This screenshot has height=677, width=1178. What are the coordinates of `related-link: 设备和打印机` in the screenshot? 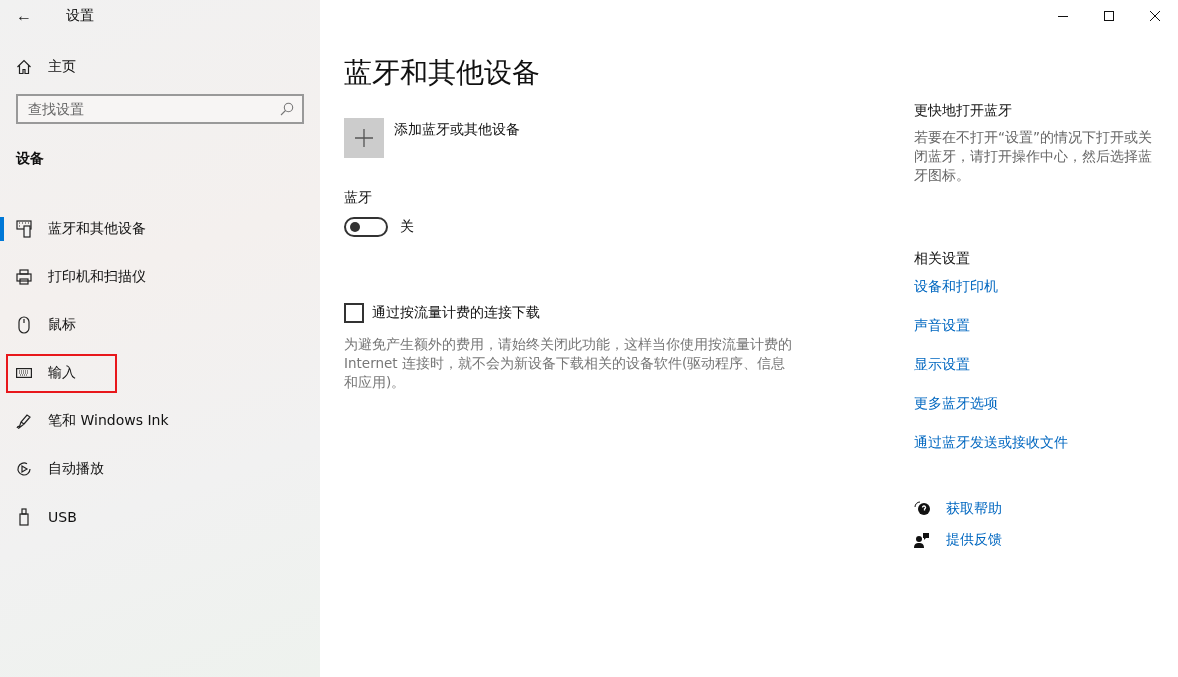 It's located at (956, 286).